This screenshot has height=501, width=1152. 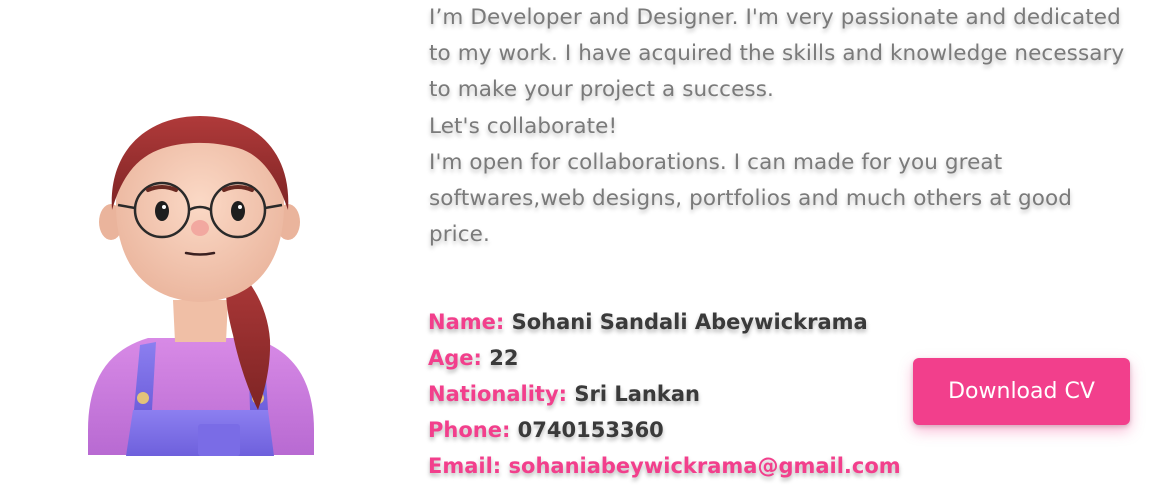 What do you see at coordinates (523, 126) in the screenshot?
I see `bio-paragraph: Let's collaborate!` at bounding box center [523, 126].